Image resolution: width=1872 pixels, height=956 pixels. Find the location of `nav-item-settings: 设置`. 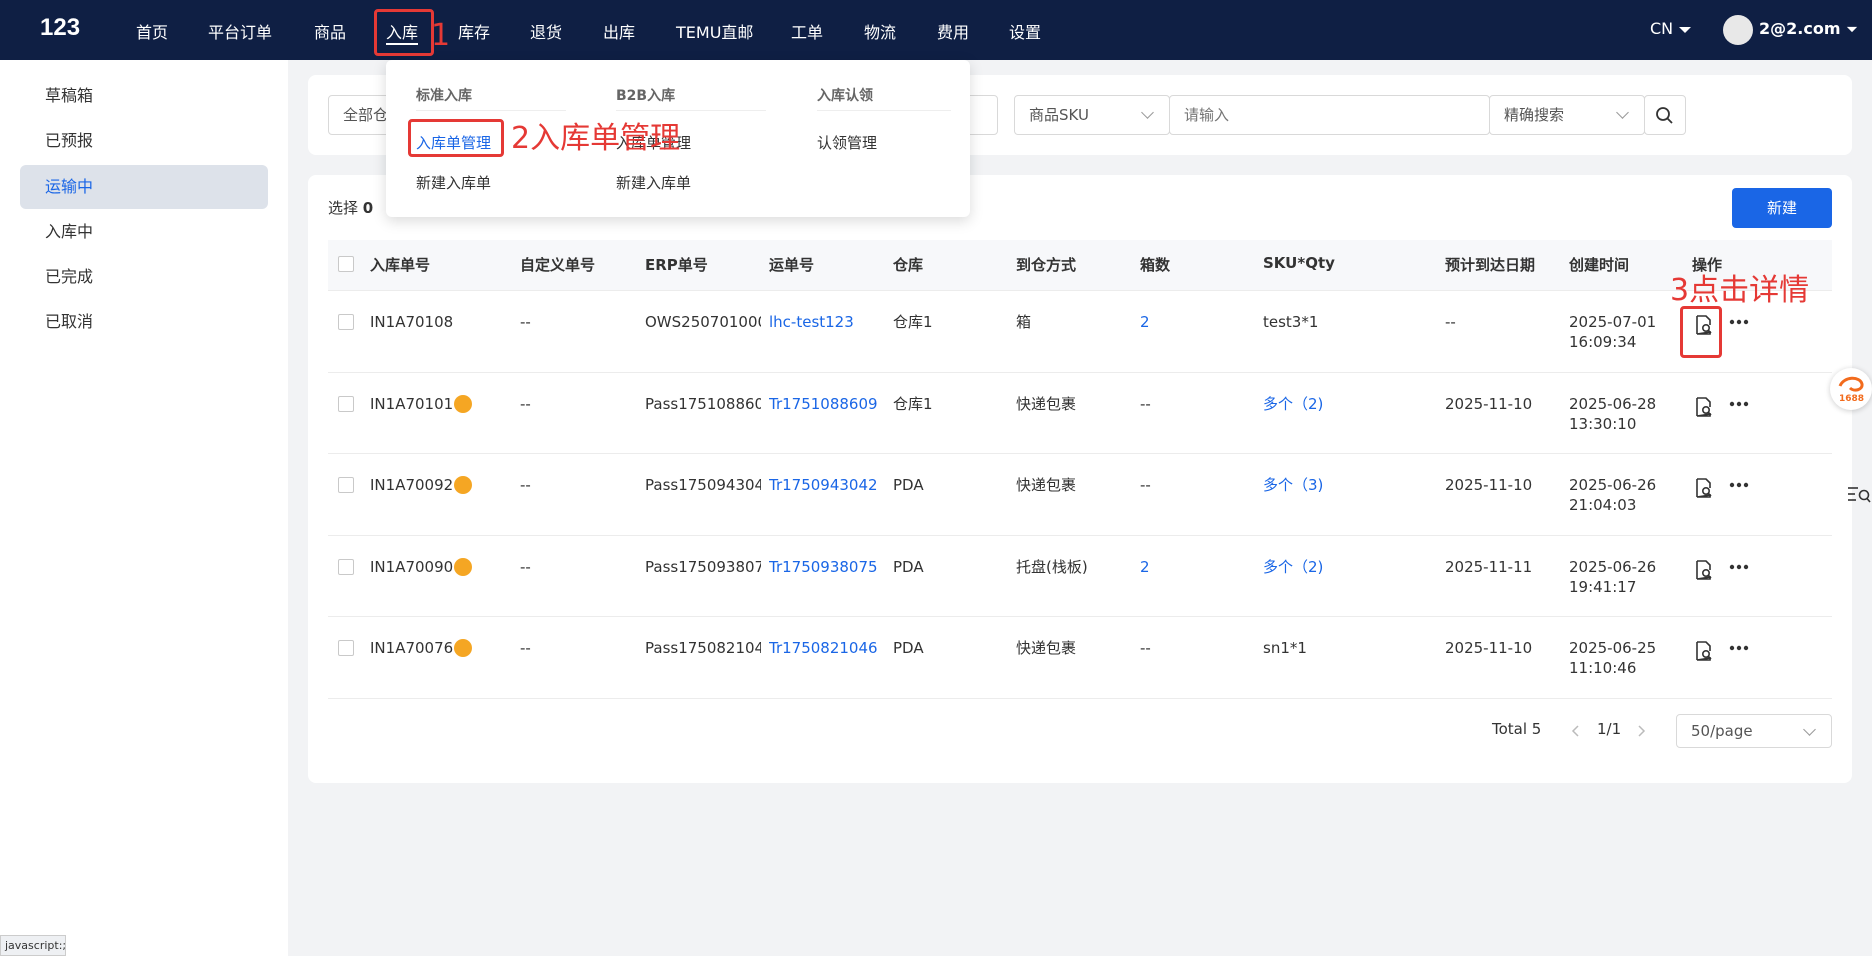

nav-item-settings: 设置 is located at coordinates (1025, 31).